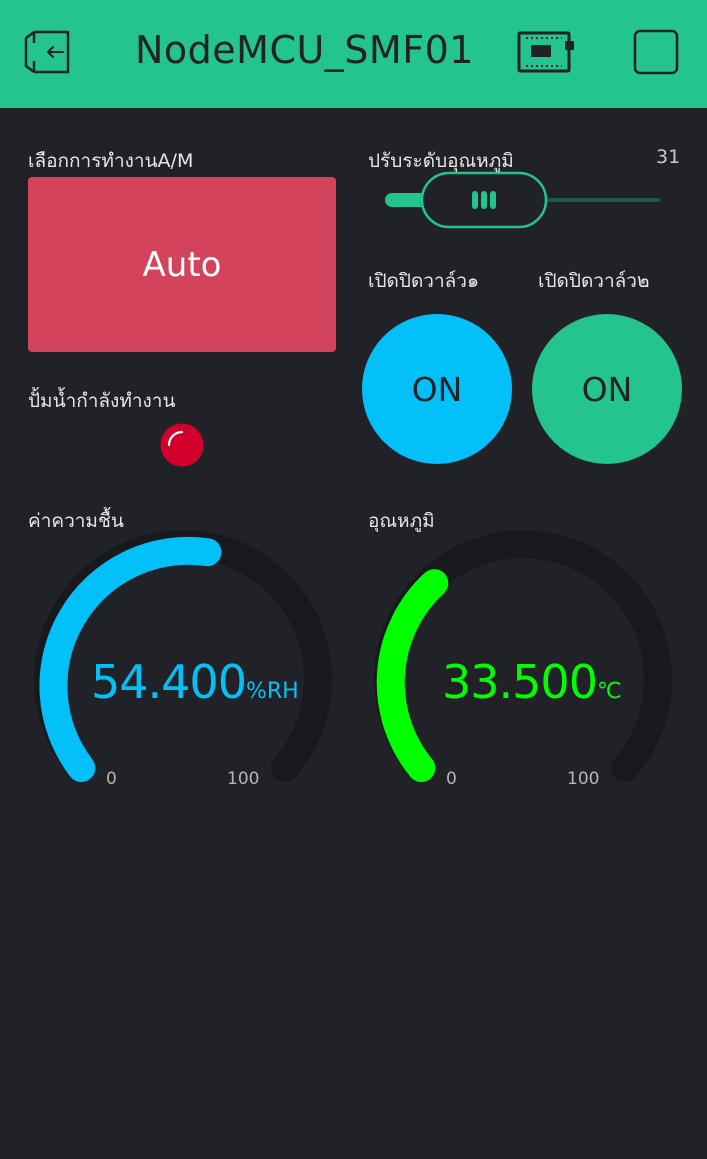 The image size is (707, 1159). What do you see at coordinates (111, 161) in the screenshot?
I see `mode-label: เลือกการทำงานA/M` at bounding box center [111, 161].